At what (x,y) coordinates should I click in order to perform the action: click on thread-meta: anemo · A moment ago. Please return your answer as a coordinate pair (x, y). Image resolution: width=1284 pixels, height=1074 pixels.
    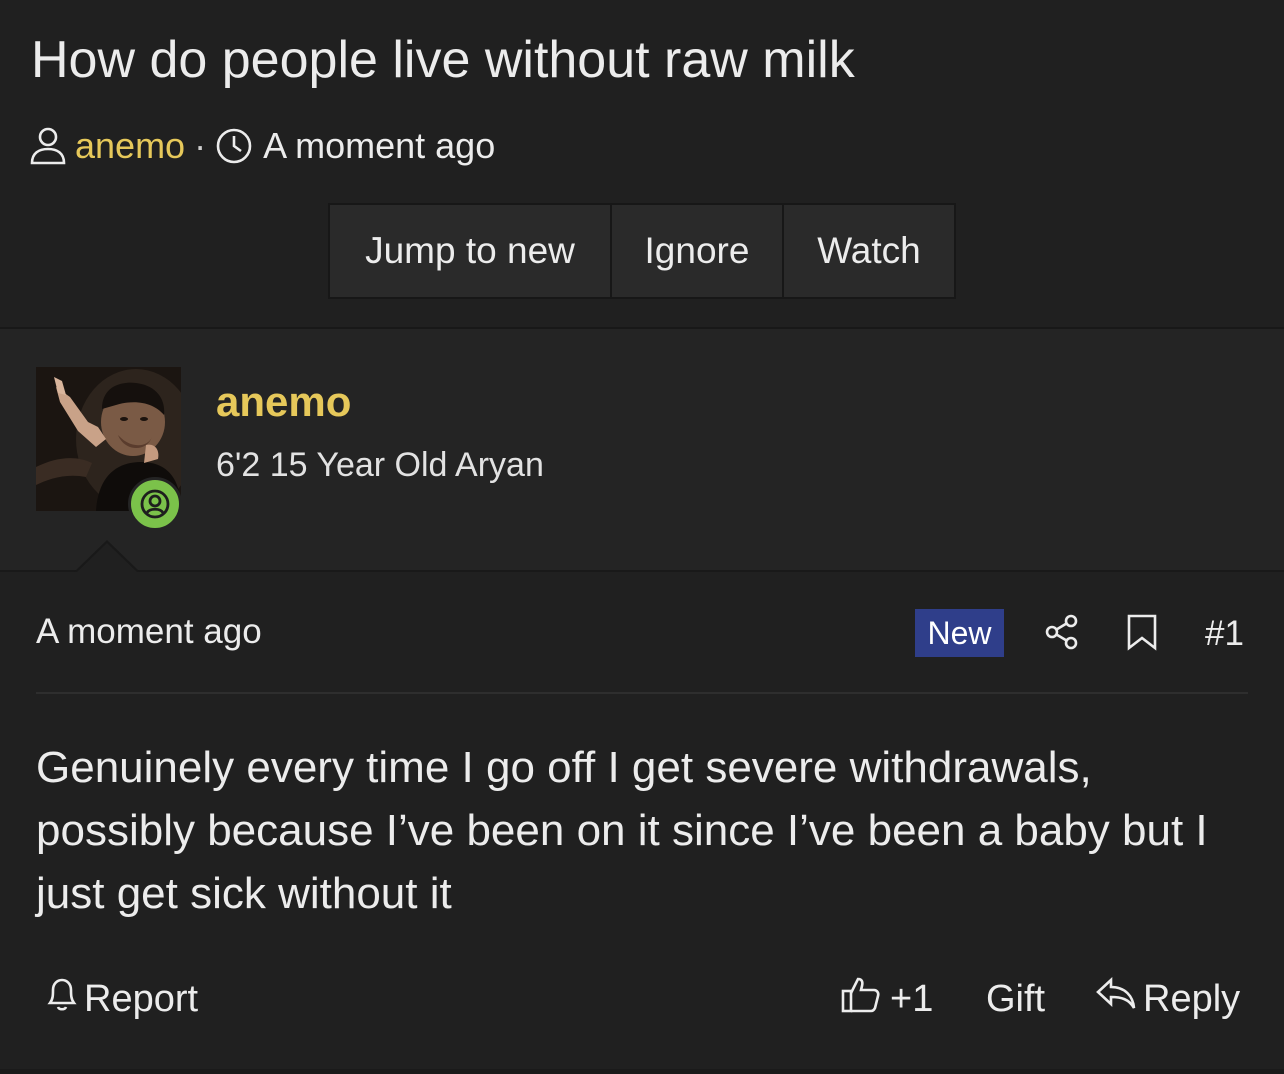
    Looking at the image, I should click on (262, 146).